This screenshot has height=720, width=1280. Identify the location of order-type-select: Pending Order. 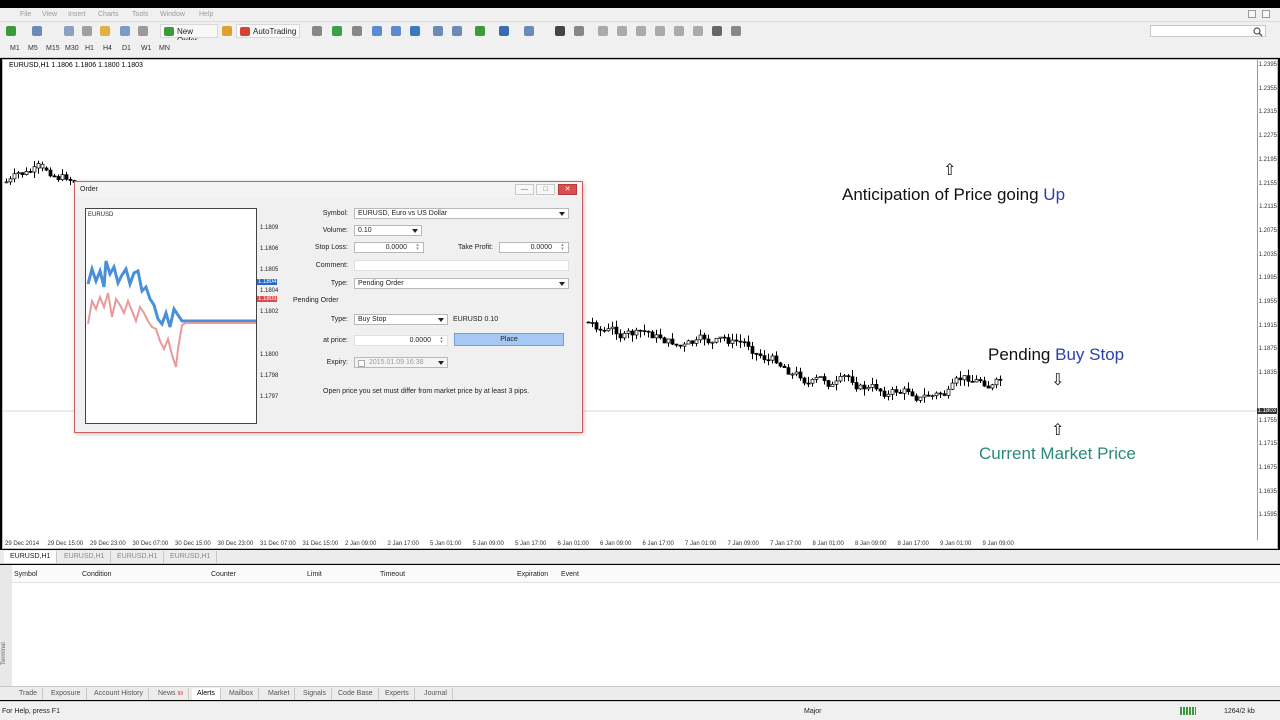
(461, 283).